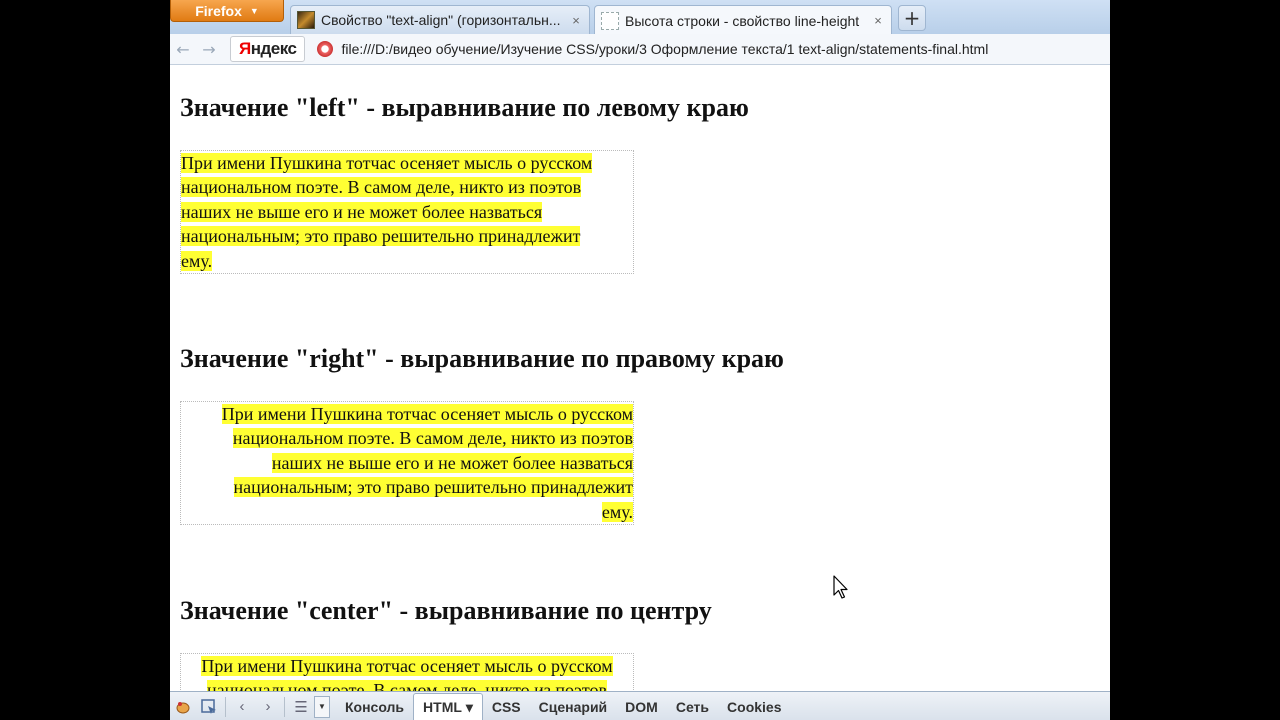 This screenshot has height=720, width=1280. What do you see at coordinates (840, 587) in the screenshot?
I see `mouse-cursor-icon` at bounding box center [840, 587].